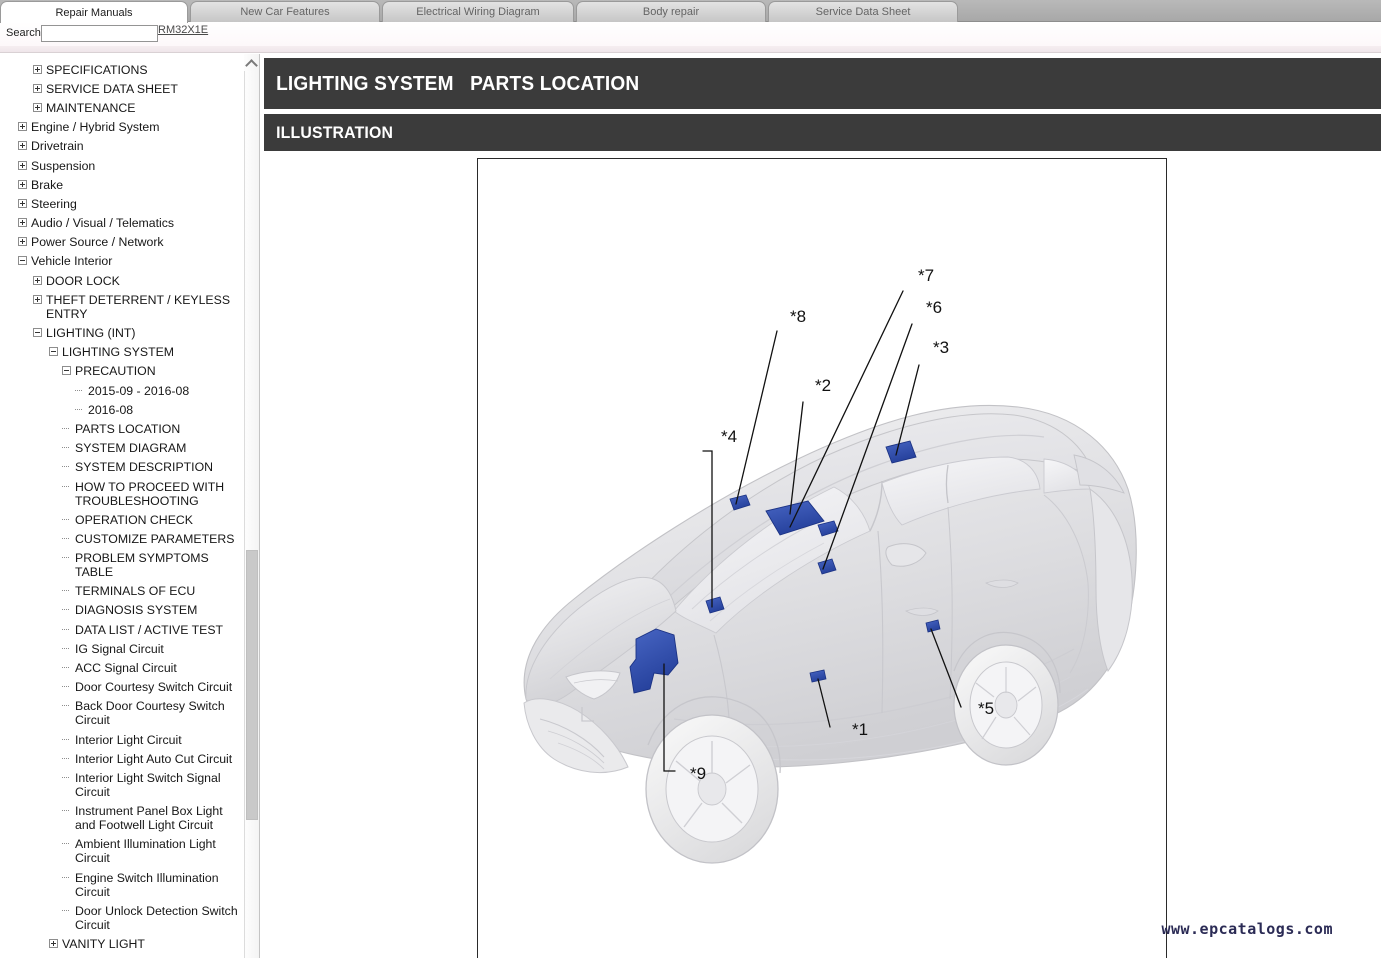 The width and height of the screenshot is (1381, 958). What do you see at coordinates (183, 30) in the screenshot?
I see `manual-code-link: RM32X1E` at bounding box center [183, 30].